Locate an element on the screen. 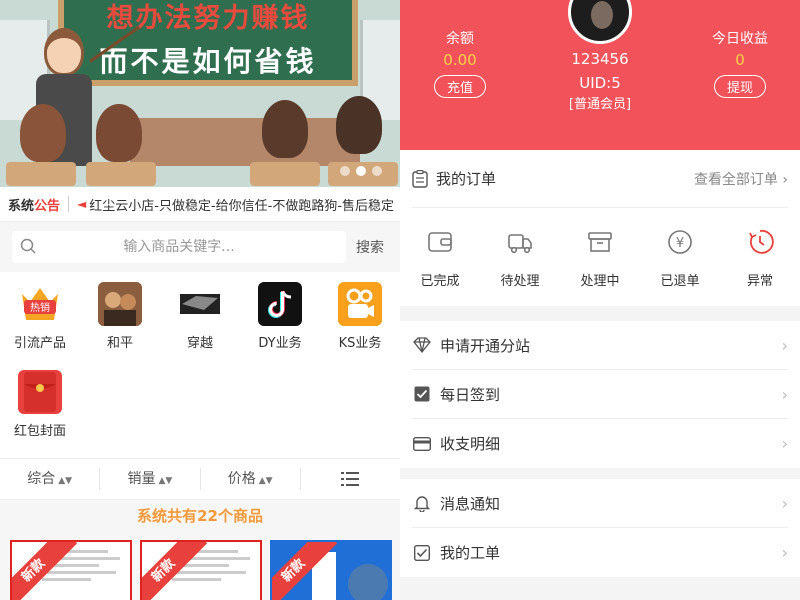 The width and height of the screenshot is (800, 600). category-item: 热销 引流产品 is located at coordinates (40, 311).